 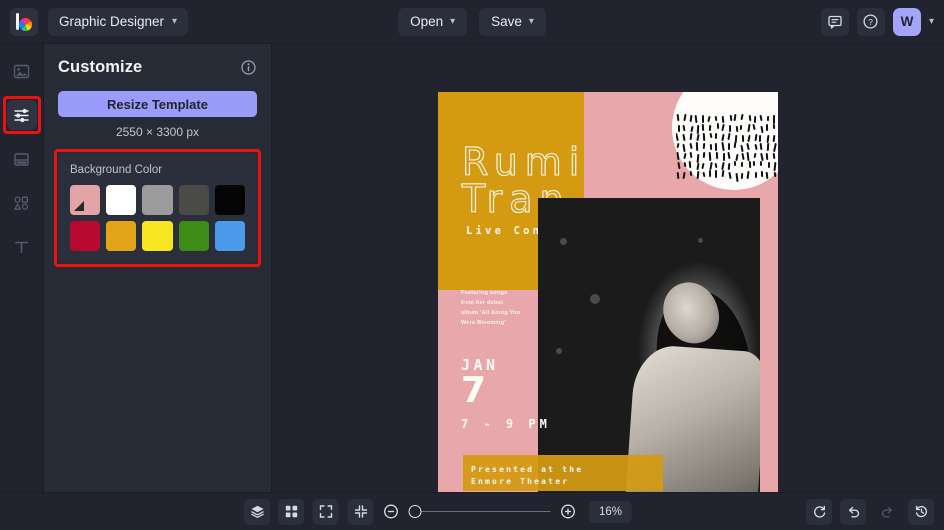 I want to click on refresh-icon, so click(x=819, y=511).